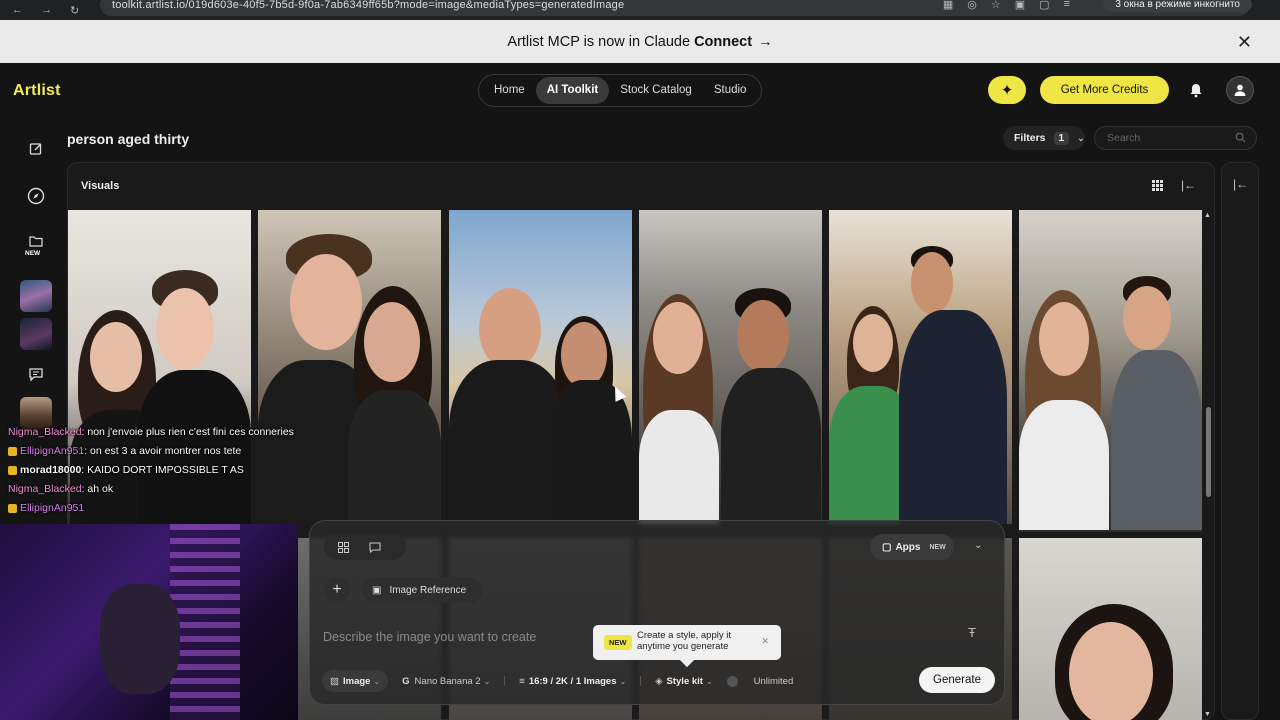 This screenshot has width=1280, height=720. I want to click on main-nav: Home AI Toolkit Stock Catalog Studio, so click(620, 90).